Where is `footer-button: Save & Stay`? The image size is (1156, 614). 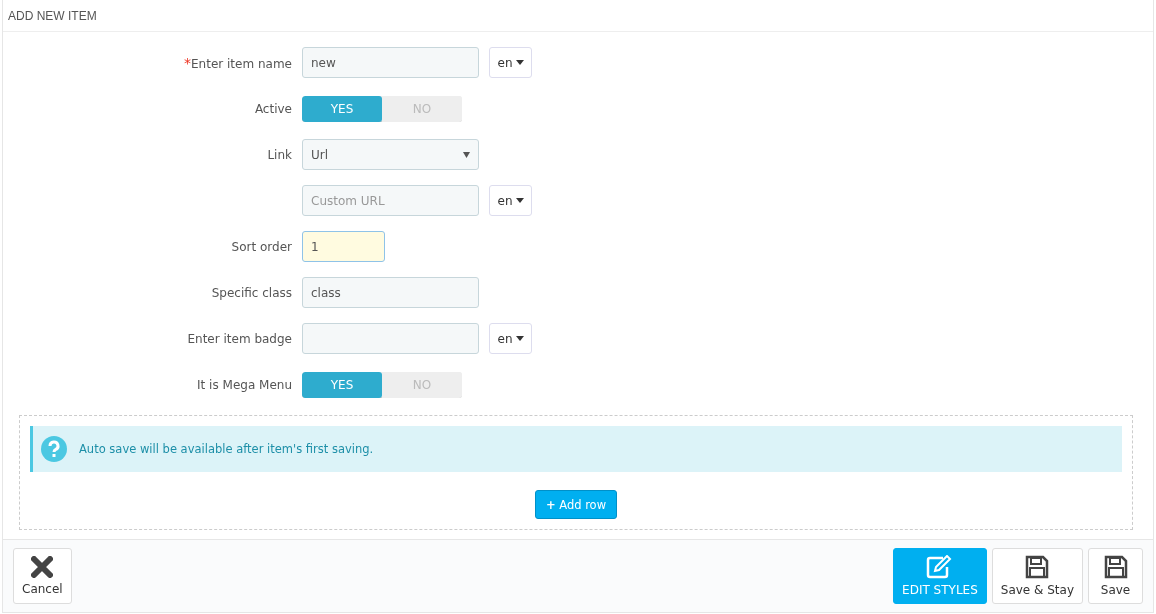
footer-button: Save & Stay is located at coordinates (1037, 576).